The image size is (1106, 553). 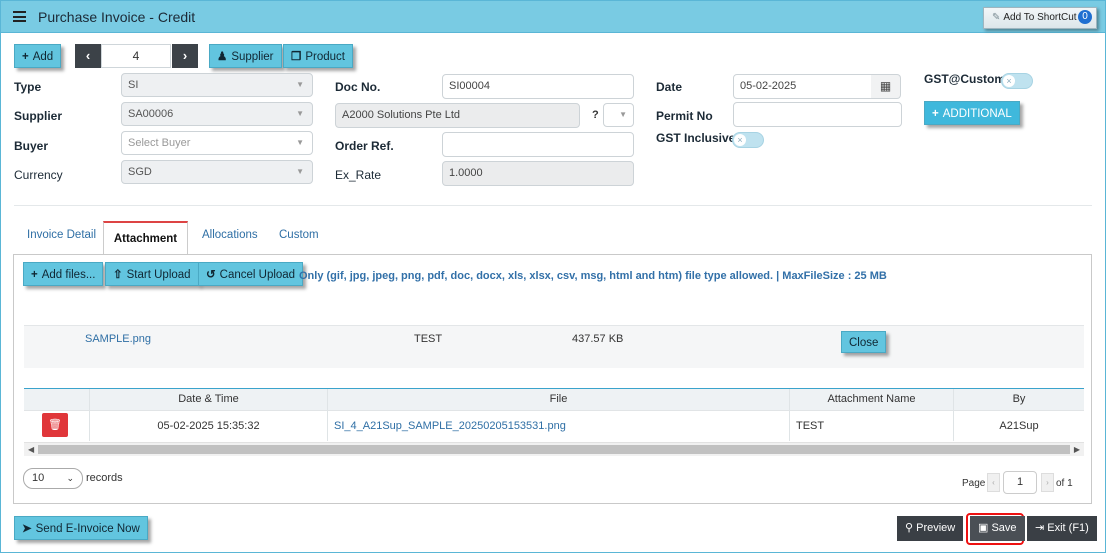 What do you see at coordinates (364, 146) in the screenshot?
I see `orderref-label: Order Ref.` at bounding box center [364, 146].